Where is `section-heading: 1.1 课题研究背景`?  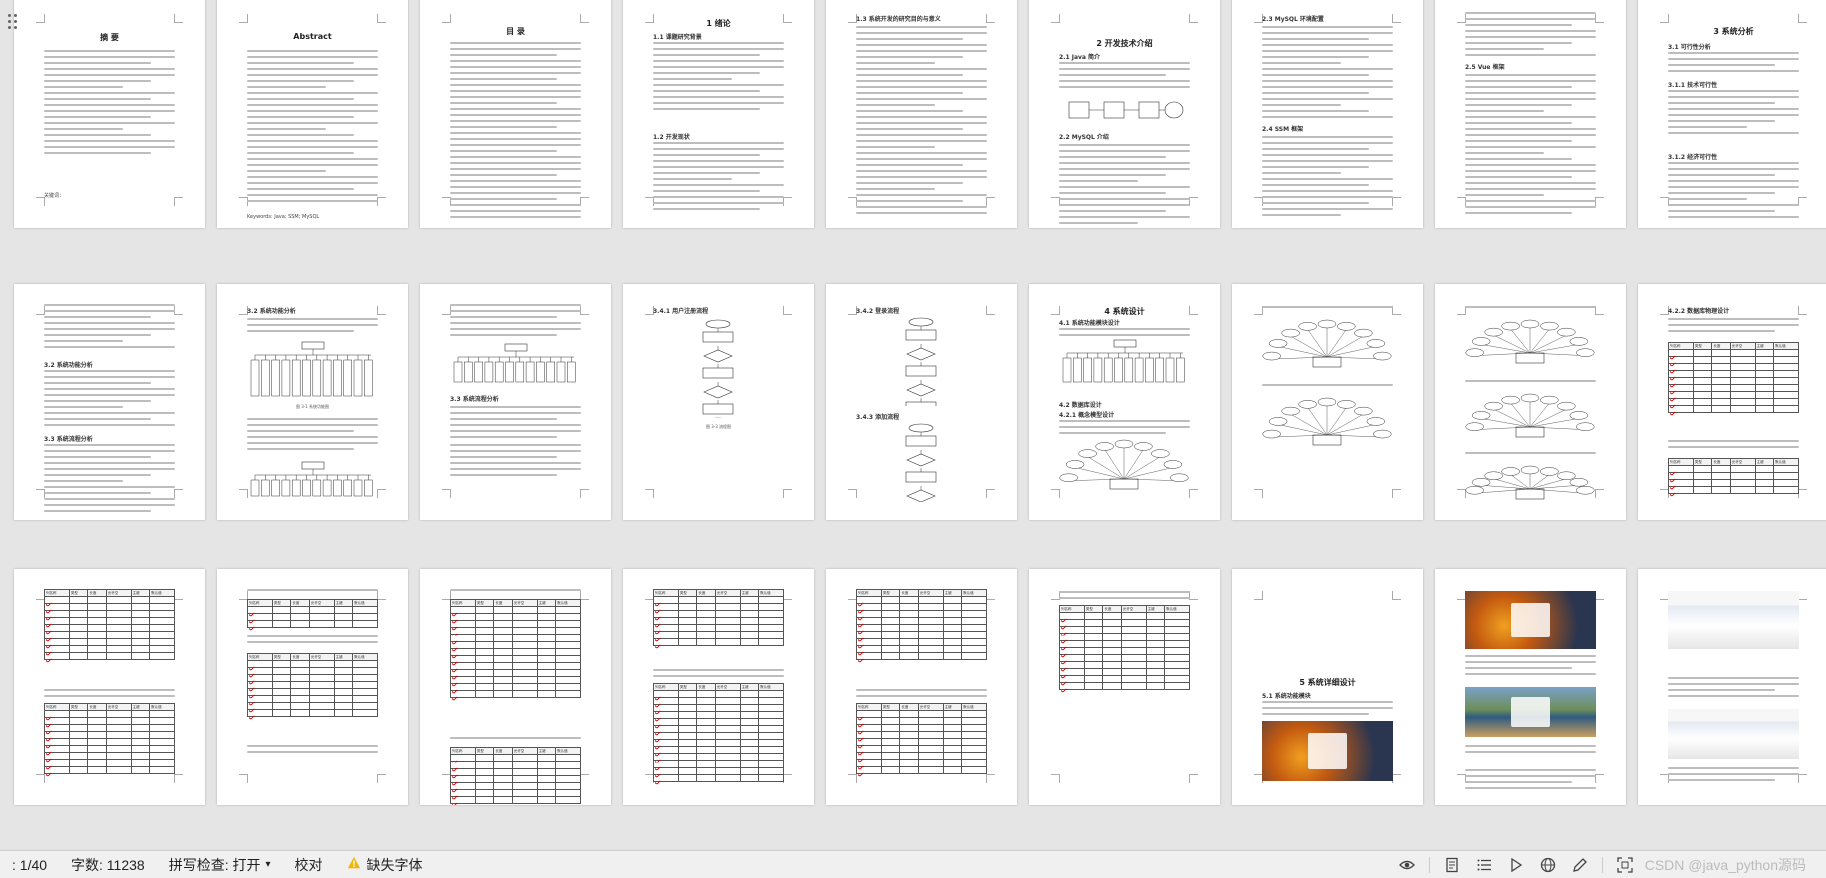
section-heading: 1.1 课题研究背景 is located at coordinates (677, 37).